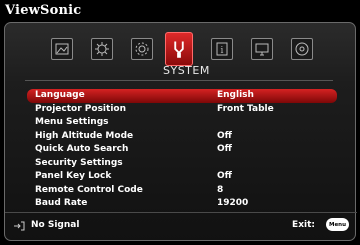 This screenshot has height=245, width=360. What do you see at coordinates (72, 122) in the screenshot?
I see `row-label: Menu Settings` at bounding box center [72, 122].